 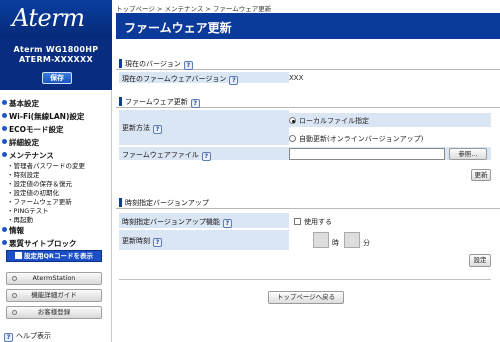 I want to click on firmware-file-input, so click(x=367, y=154).